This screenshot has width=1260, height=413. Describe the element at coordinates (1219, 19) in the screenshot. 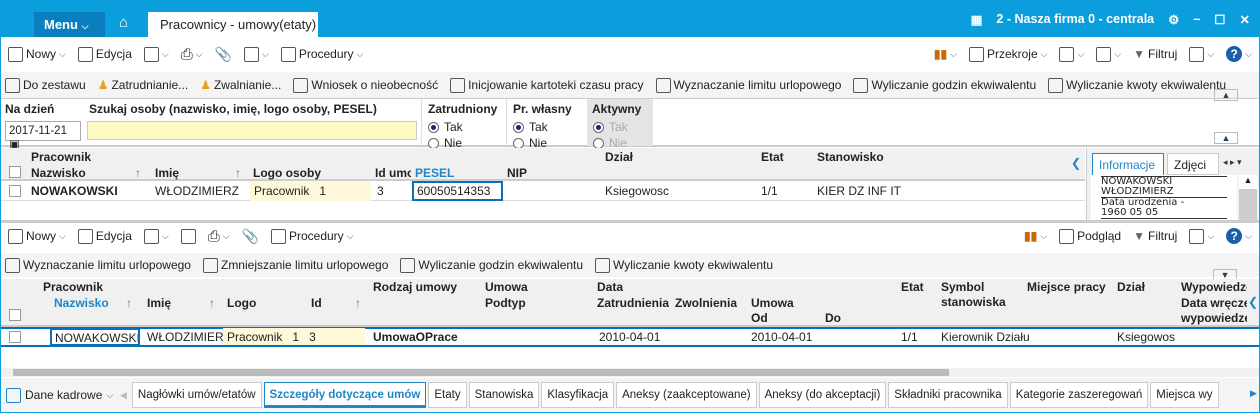

I see `maximize-icon: ☐` at that location.